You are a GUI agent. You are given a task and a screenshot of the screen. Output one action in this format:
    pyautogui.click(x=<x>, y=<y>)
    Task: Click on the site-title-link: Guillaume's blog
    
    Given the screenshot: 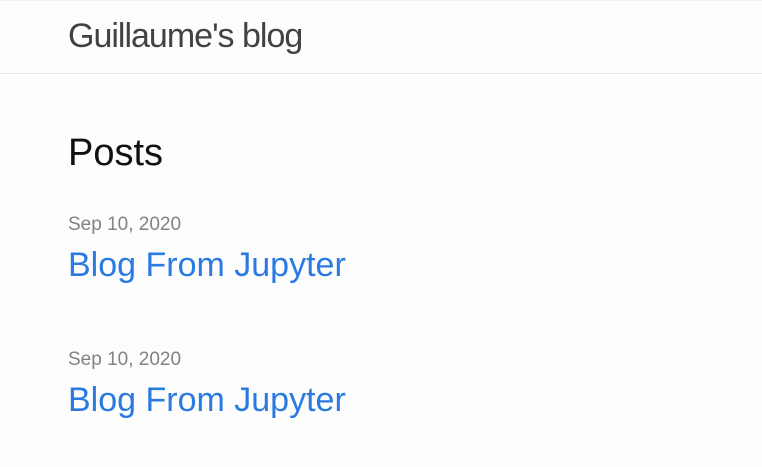 What is the action you would take?
    pyautogui.click(x=185, y=36)
    